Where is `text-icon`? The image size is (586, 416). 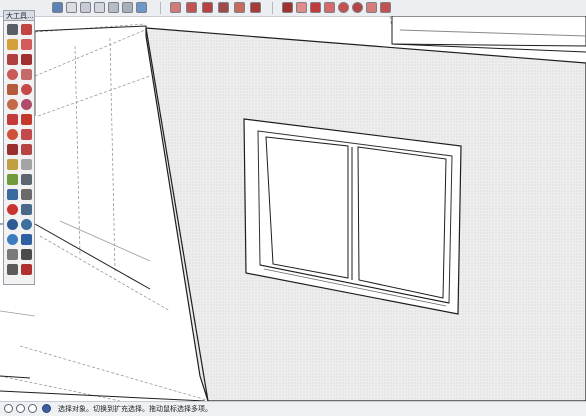 text-icon is located at coordinates (26, 179).